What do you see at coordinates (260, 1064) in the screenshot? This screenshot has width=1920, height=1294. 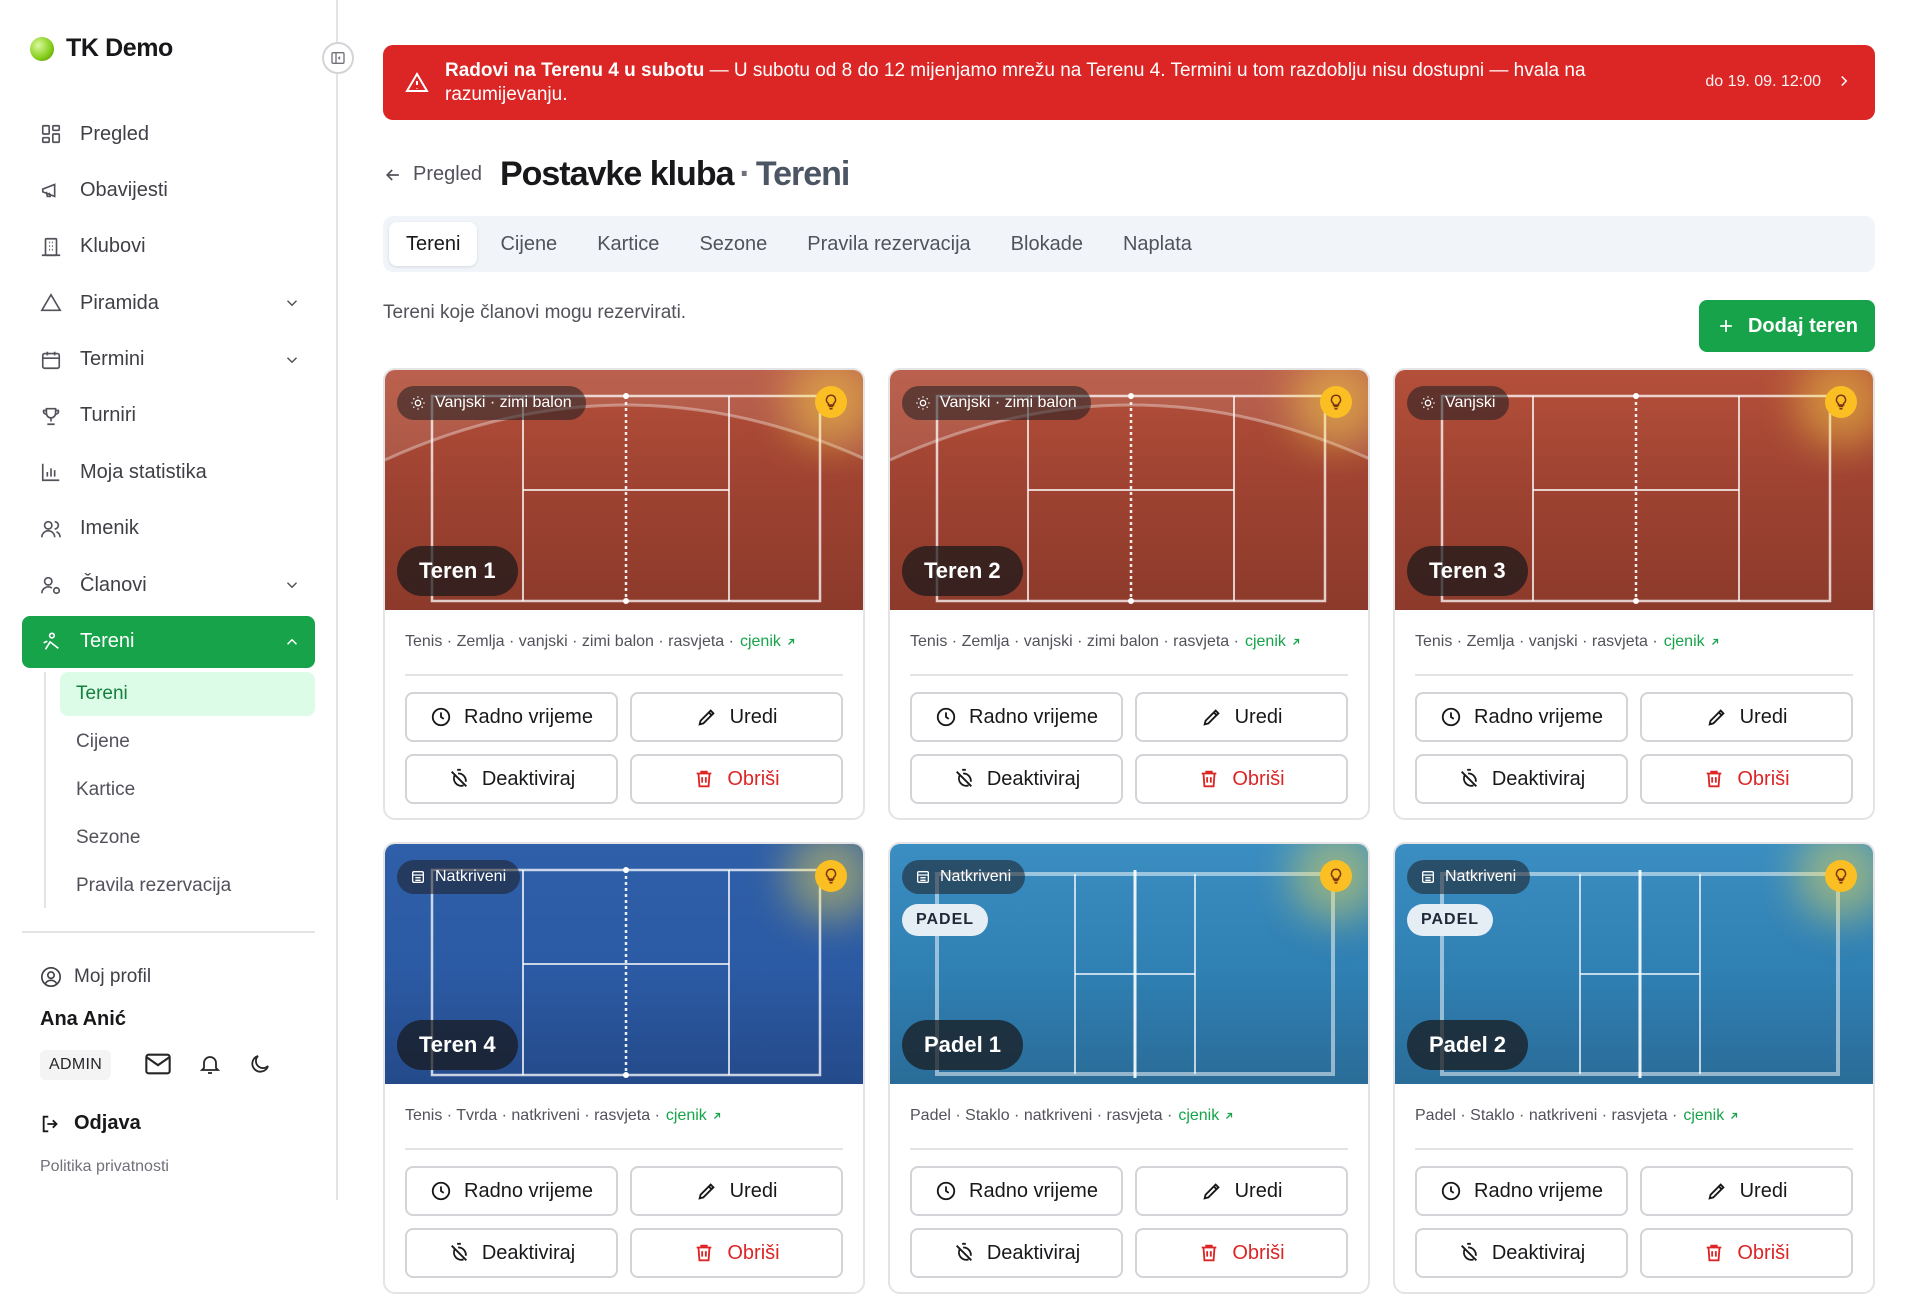 I see `moon-icon` at bounding box center [260, 1064].